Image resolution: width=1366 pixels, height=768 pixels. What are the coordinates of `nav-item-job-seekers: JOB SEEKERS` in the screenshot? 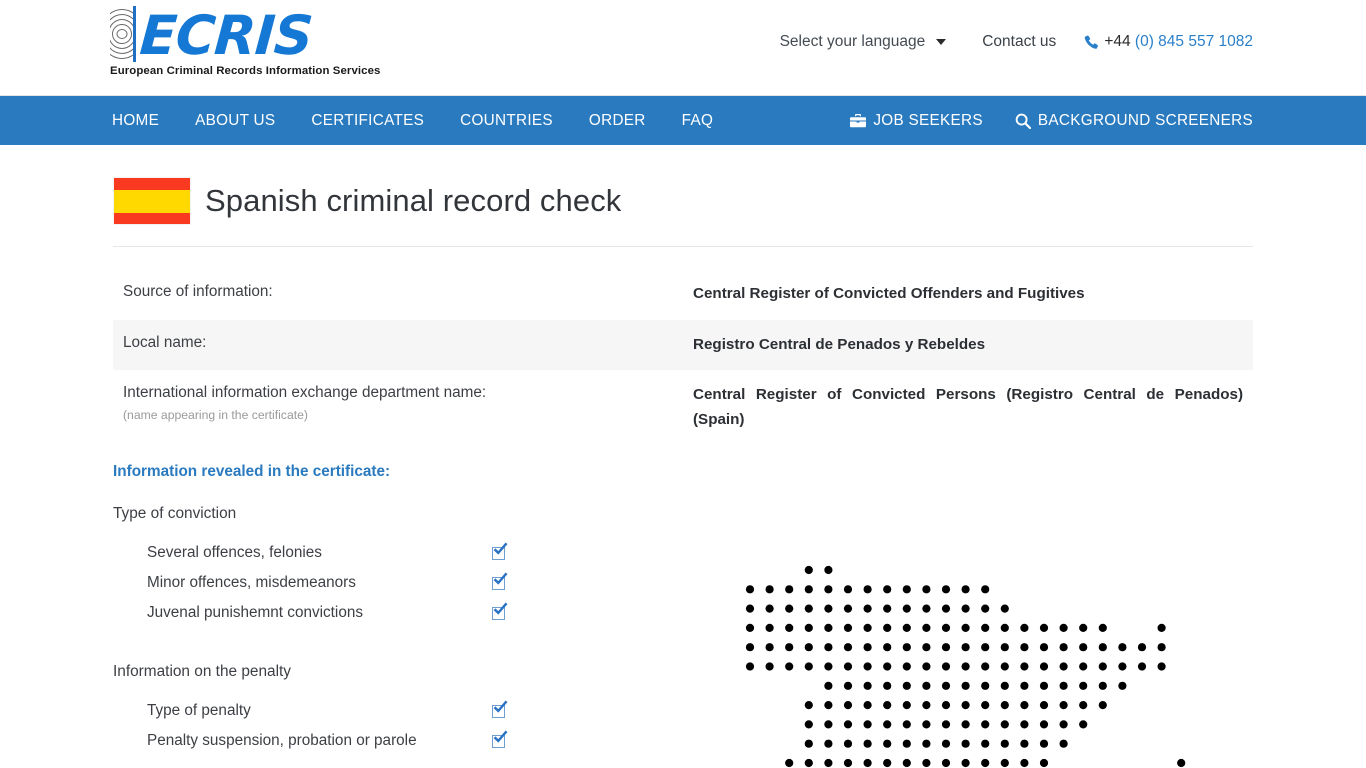 It's located at (916, 121).